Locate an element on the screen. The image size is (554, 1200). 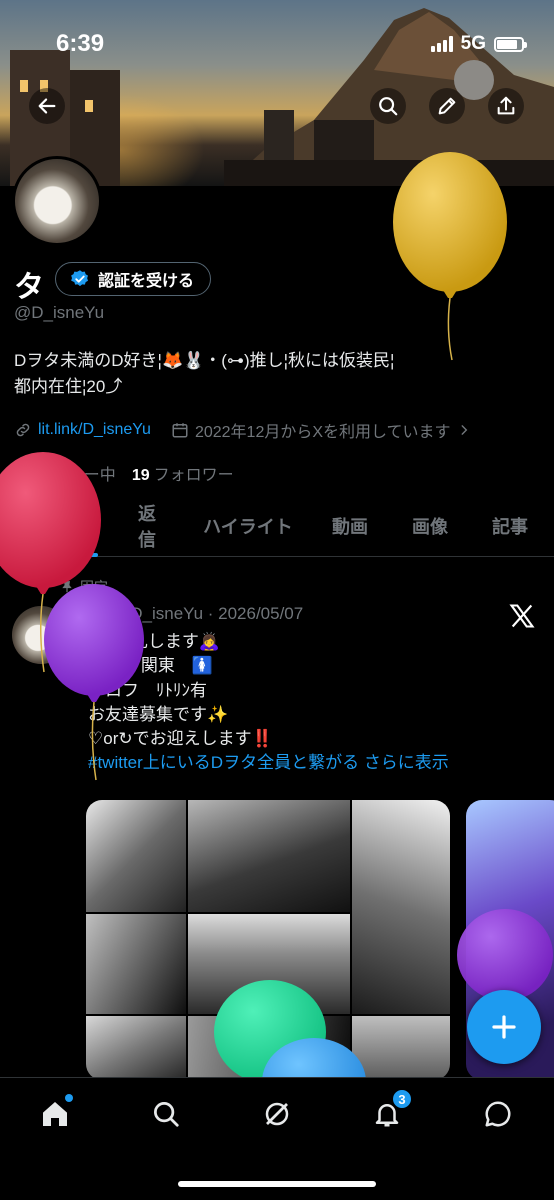
chat-icon is located at coordinates (498, 1114).